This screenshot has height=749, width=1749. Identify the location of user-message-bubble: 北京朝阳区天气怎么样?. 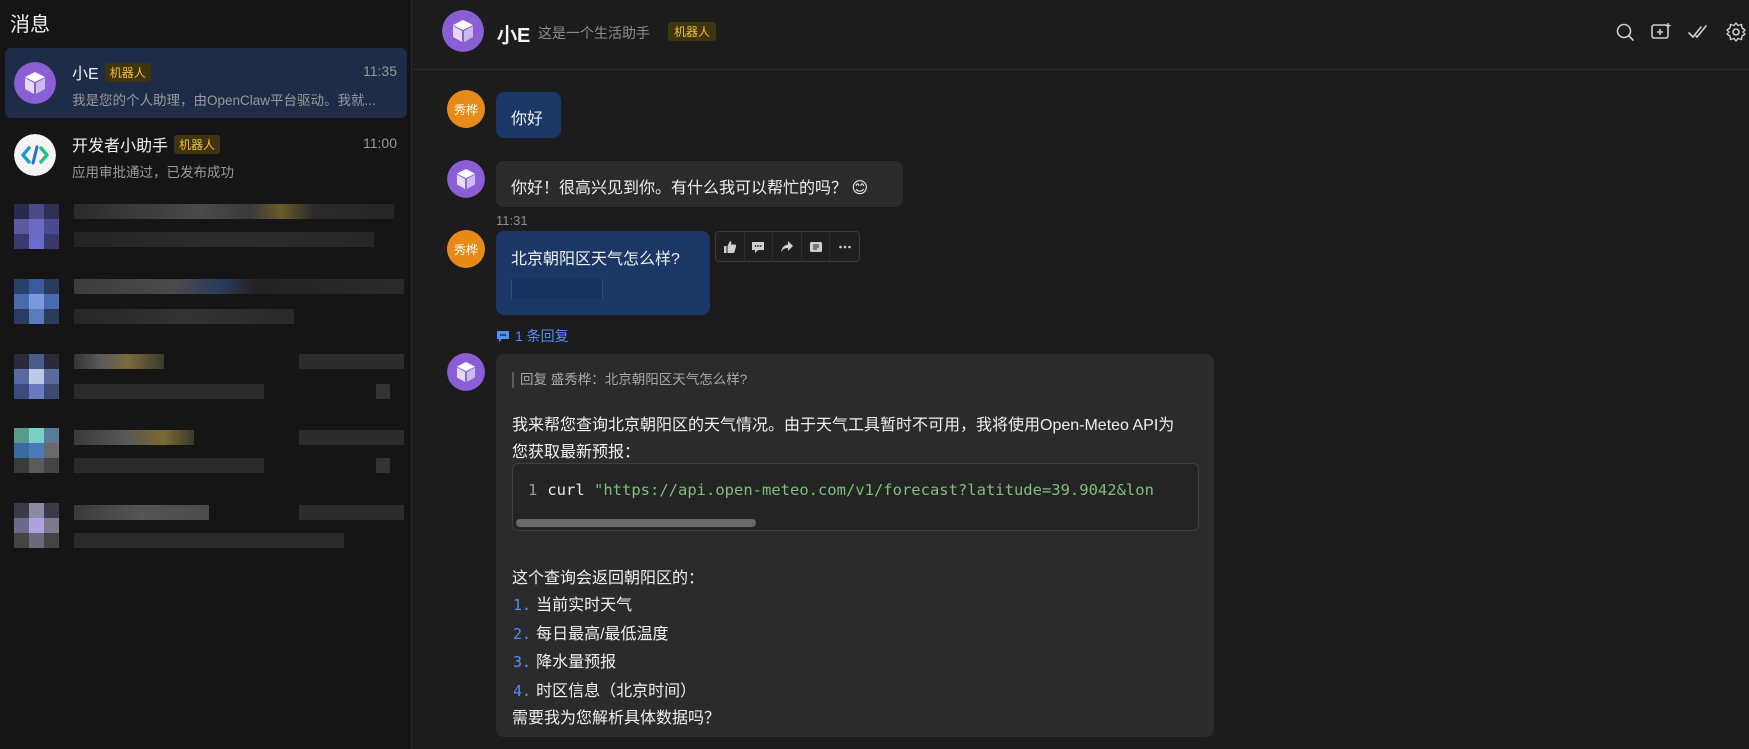
(603, 273).